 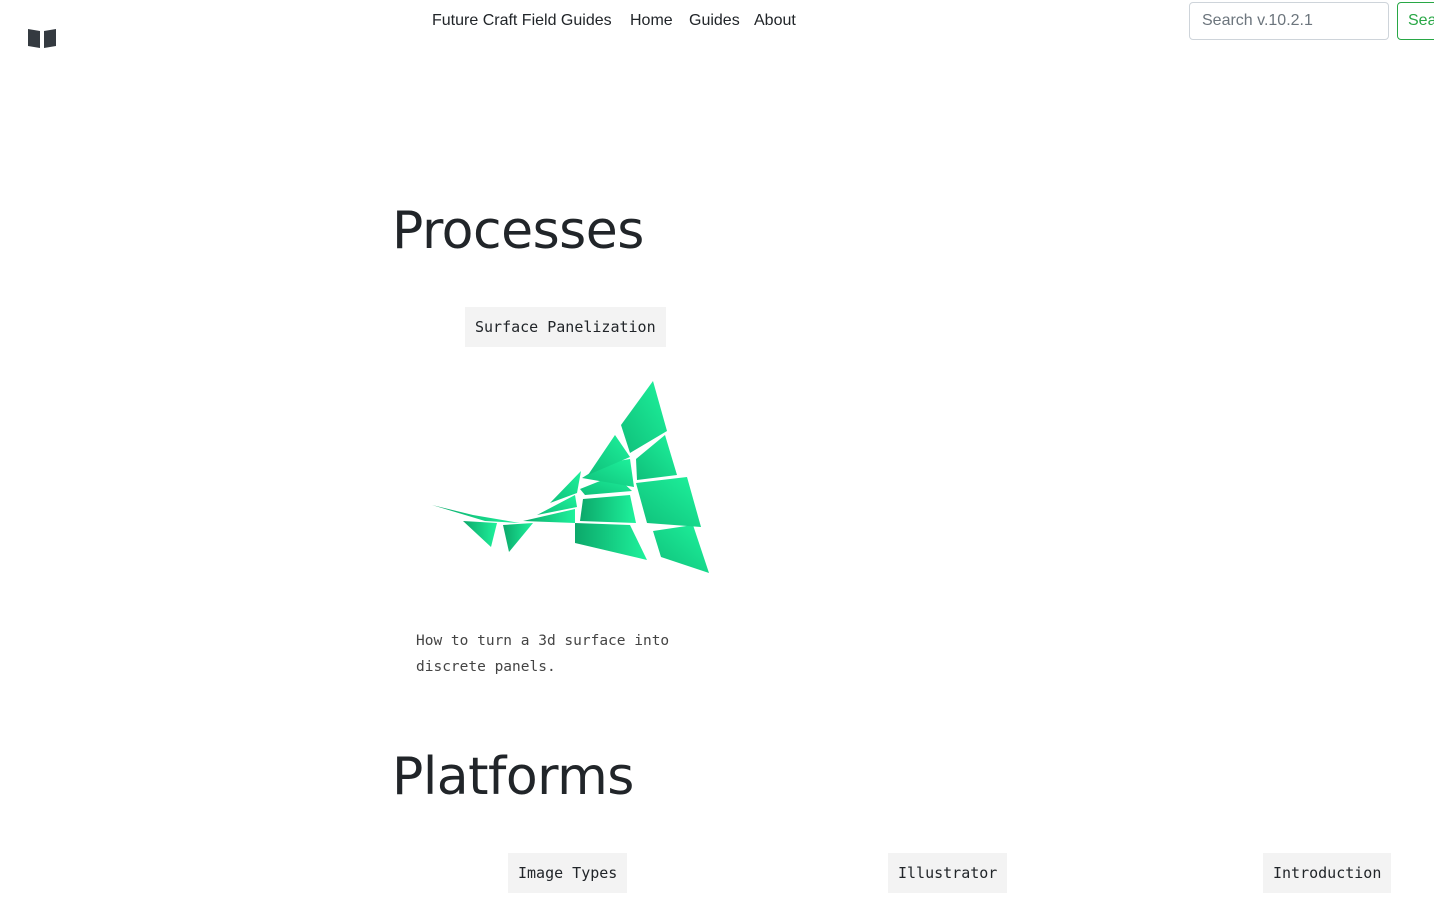 What do you see at coordinates (565, 327) in the screenshot?
I see `guide-tag-surface-panelization: Surface Panelization` at bounding box center [565, 327].